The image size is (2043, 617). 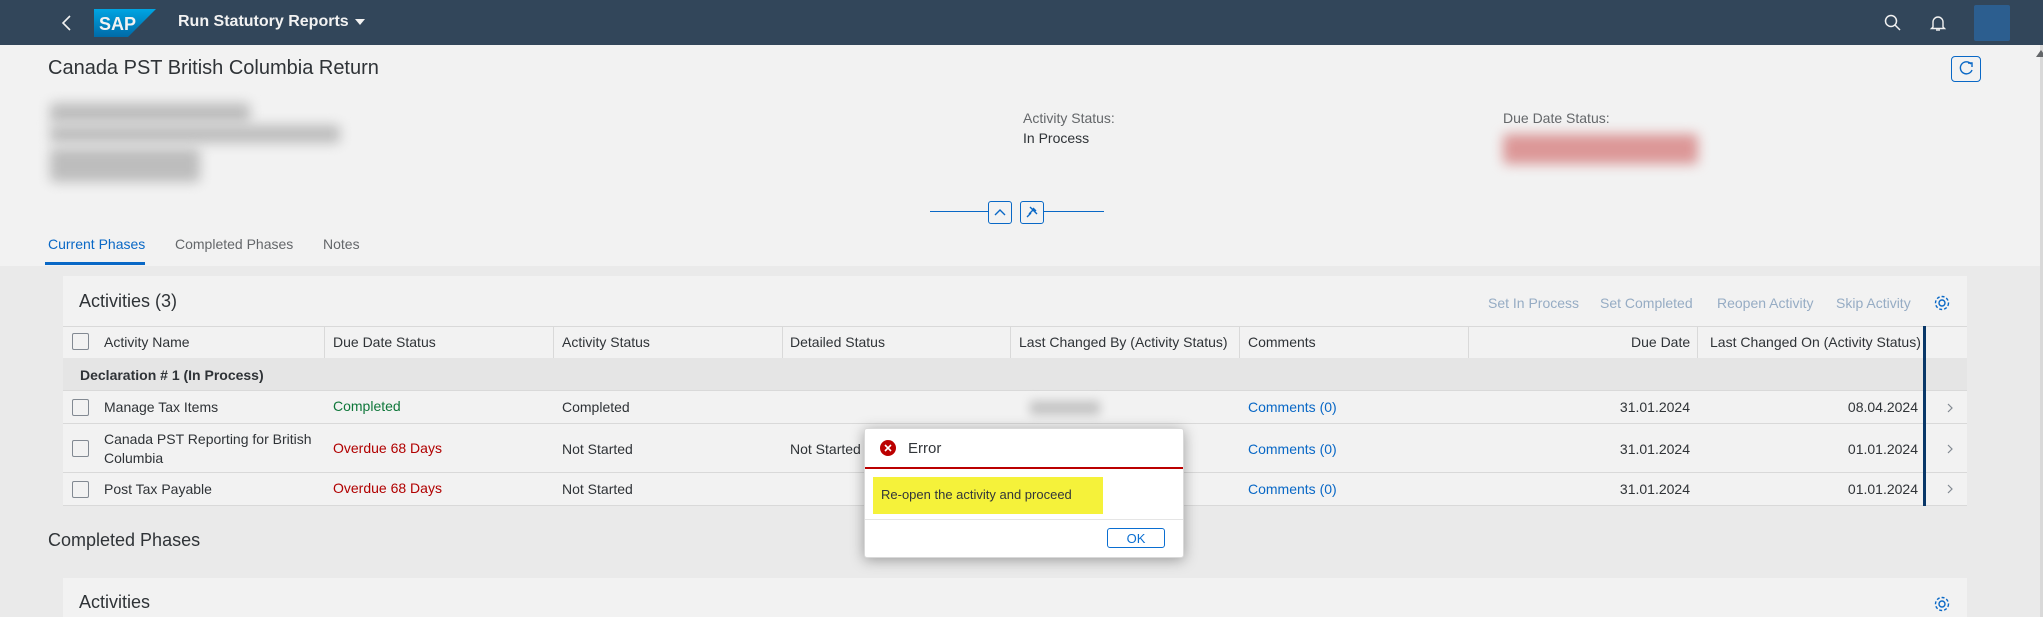 What do you see at coordinates (1024, 519) in the screenshot?
I see `dialog-footer-divider` at bounding box center [1024, 519].